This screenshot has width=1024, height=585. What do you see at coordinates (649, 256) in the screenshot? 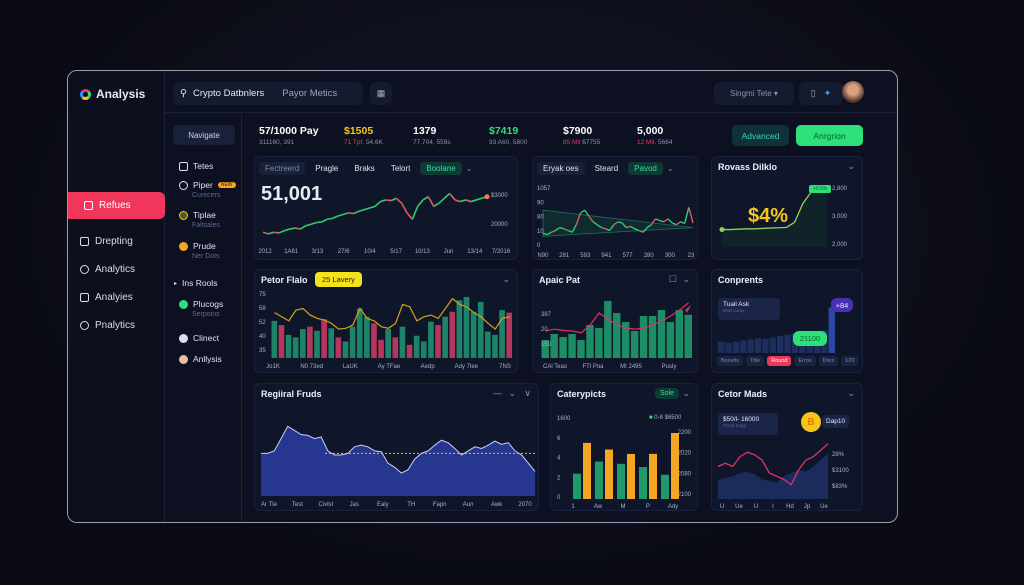
I see `tick-label: 280` at bounding box center [649, 256].